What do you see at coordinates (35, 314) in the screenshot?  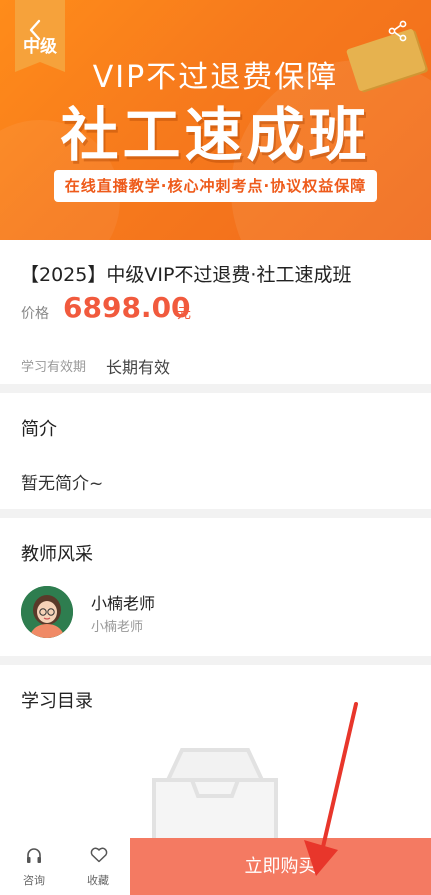 I see `price-label: 价格` at bounding box center [35, 314].